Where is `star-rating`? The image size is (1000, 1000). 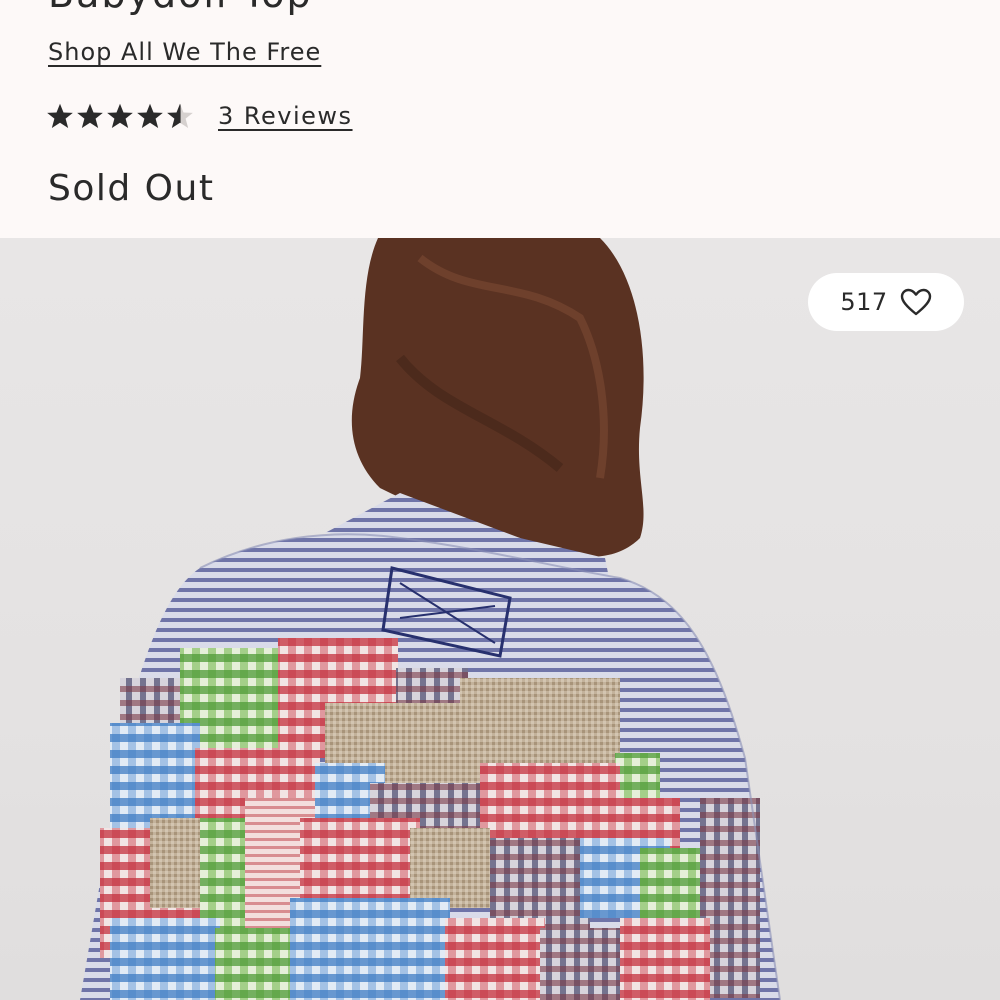
star-rating is located at coordinates (120, 116).